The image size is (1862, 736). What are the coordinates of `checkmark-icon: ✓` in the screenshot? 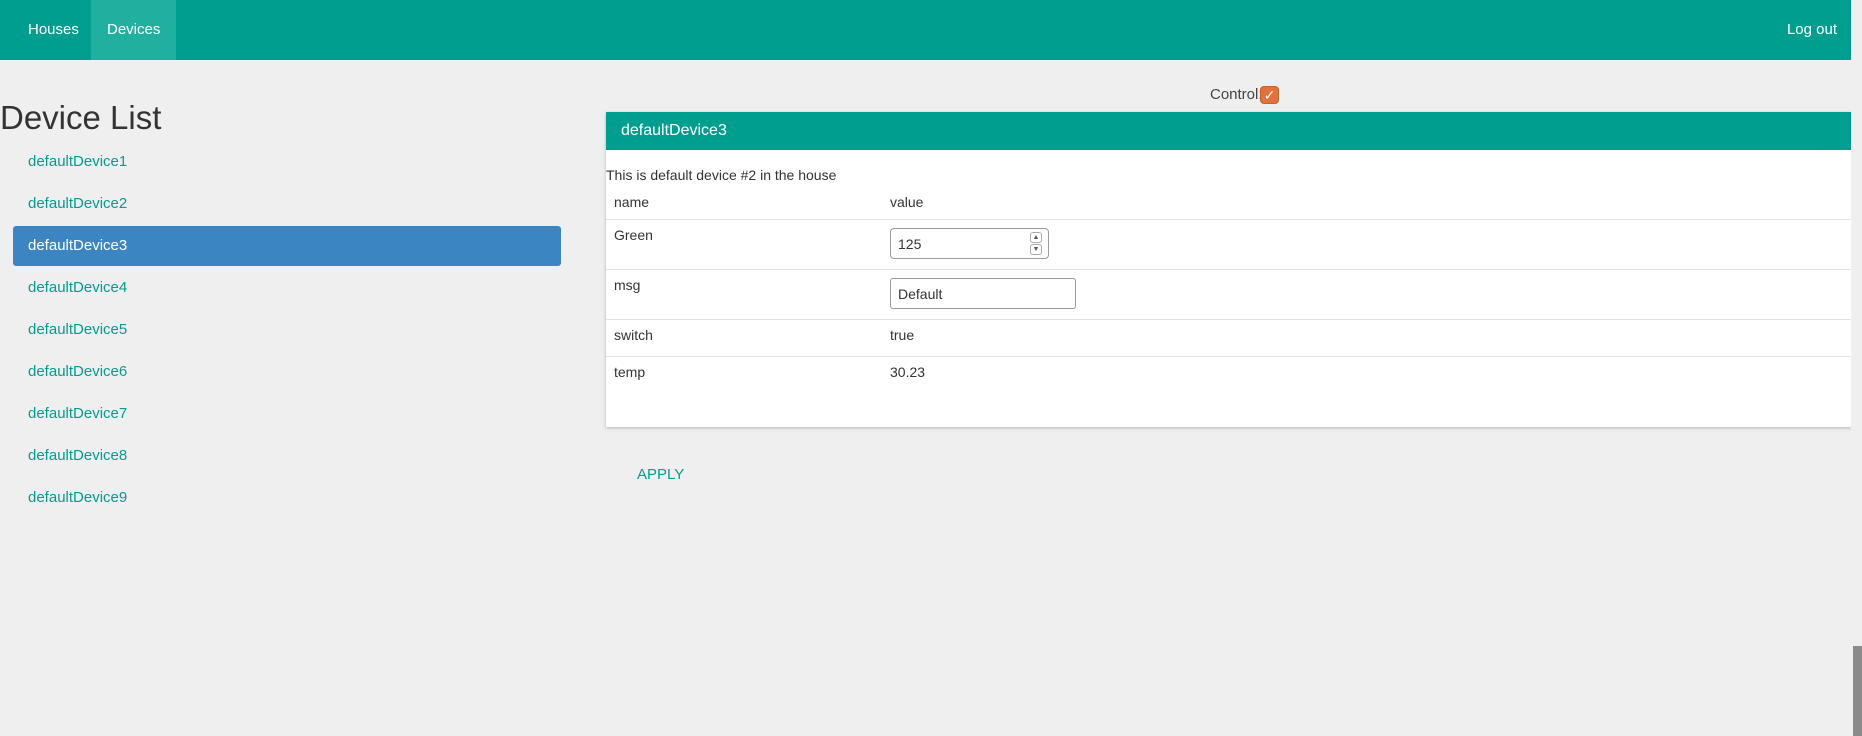 It's located at (1269, 95).